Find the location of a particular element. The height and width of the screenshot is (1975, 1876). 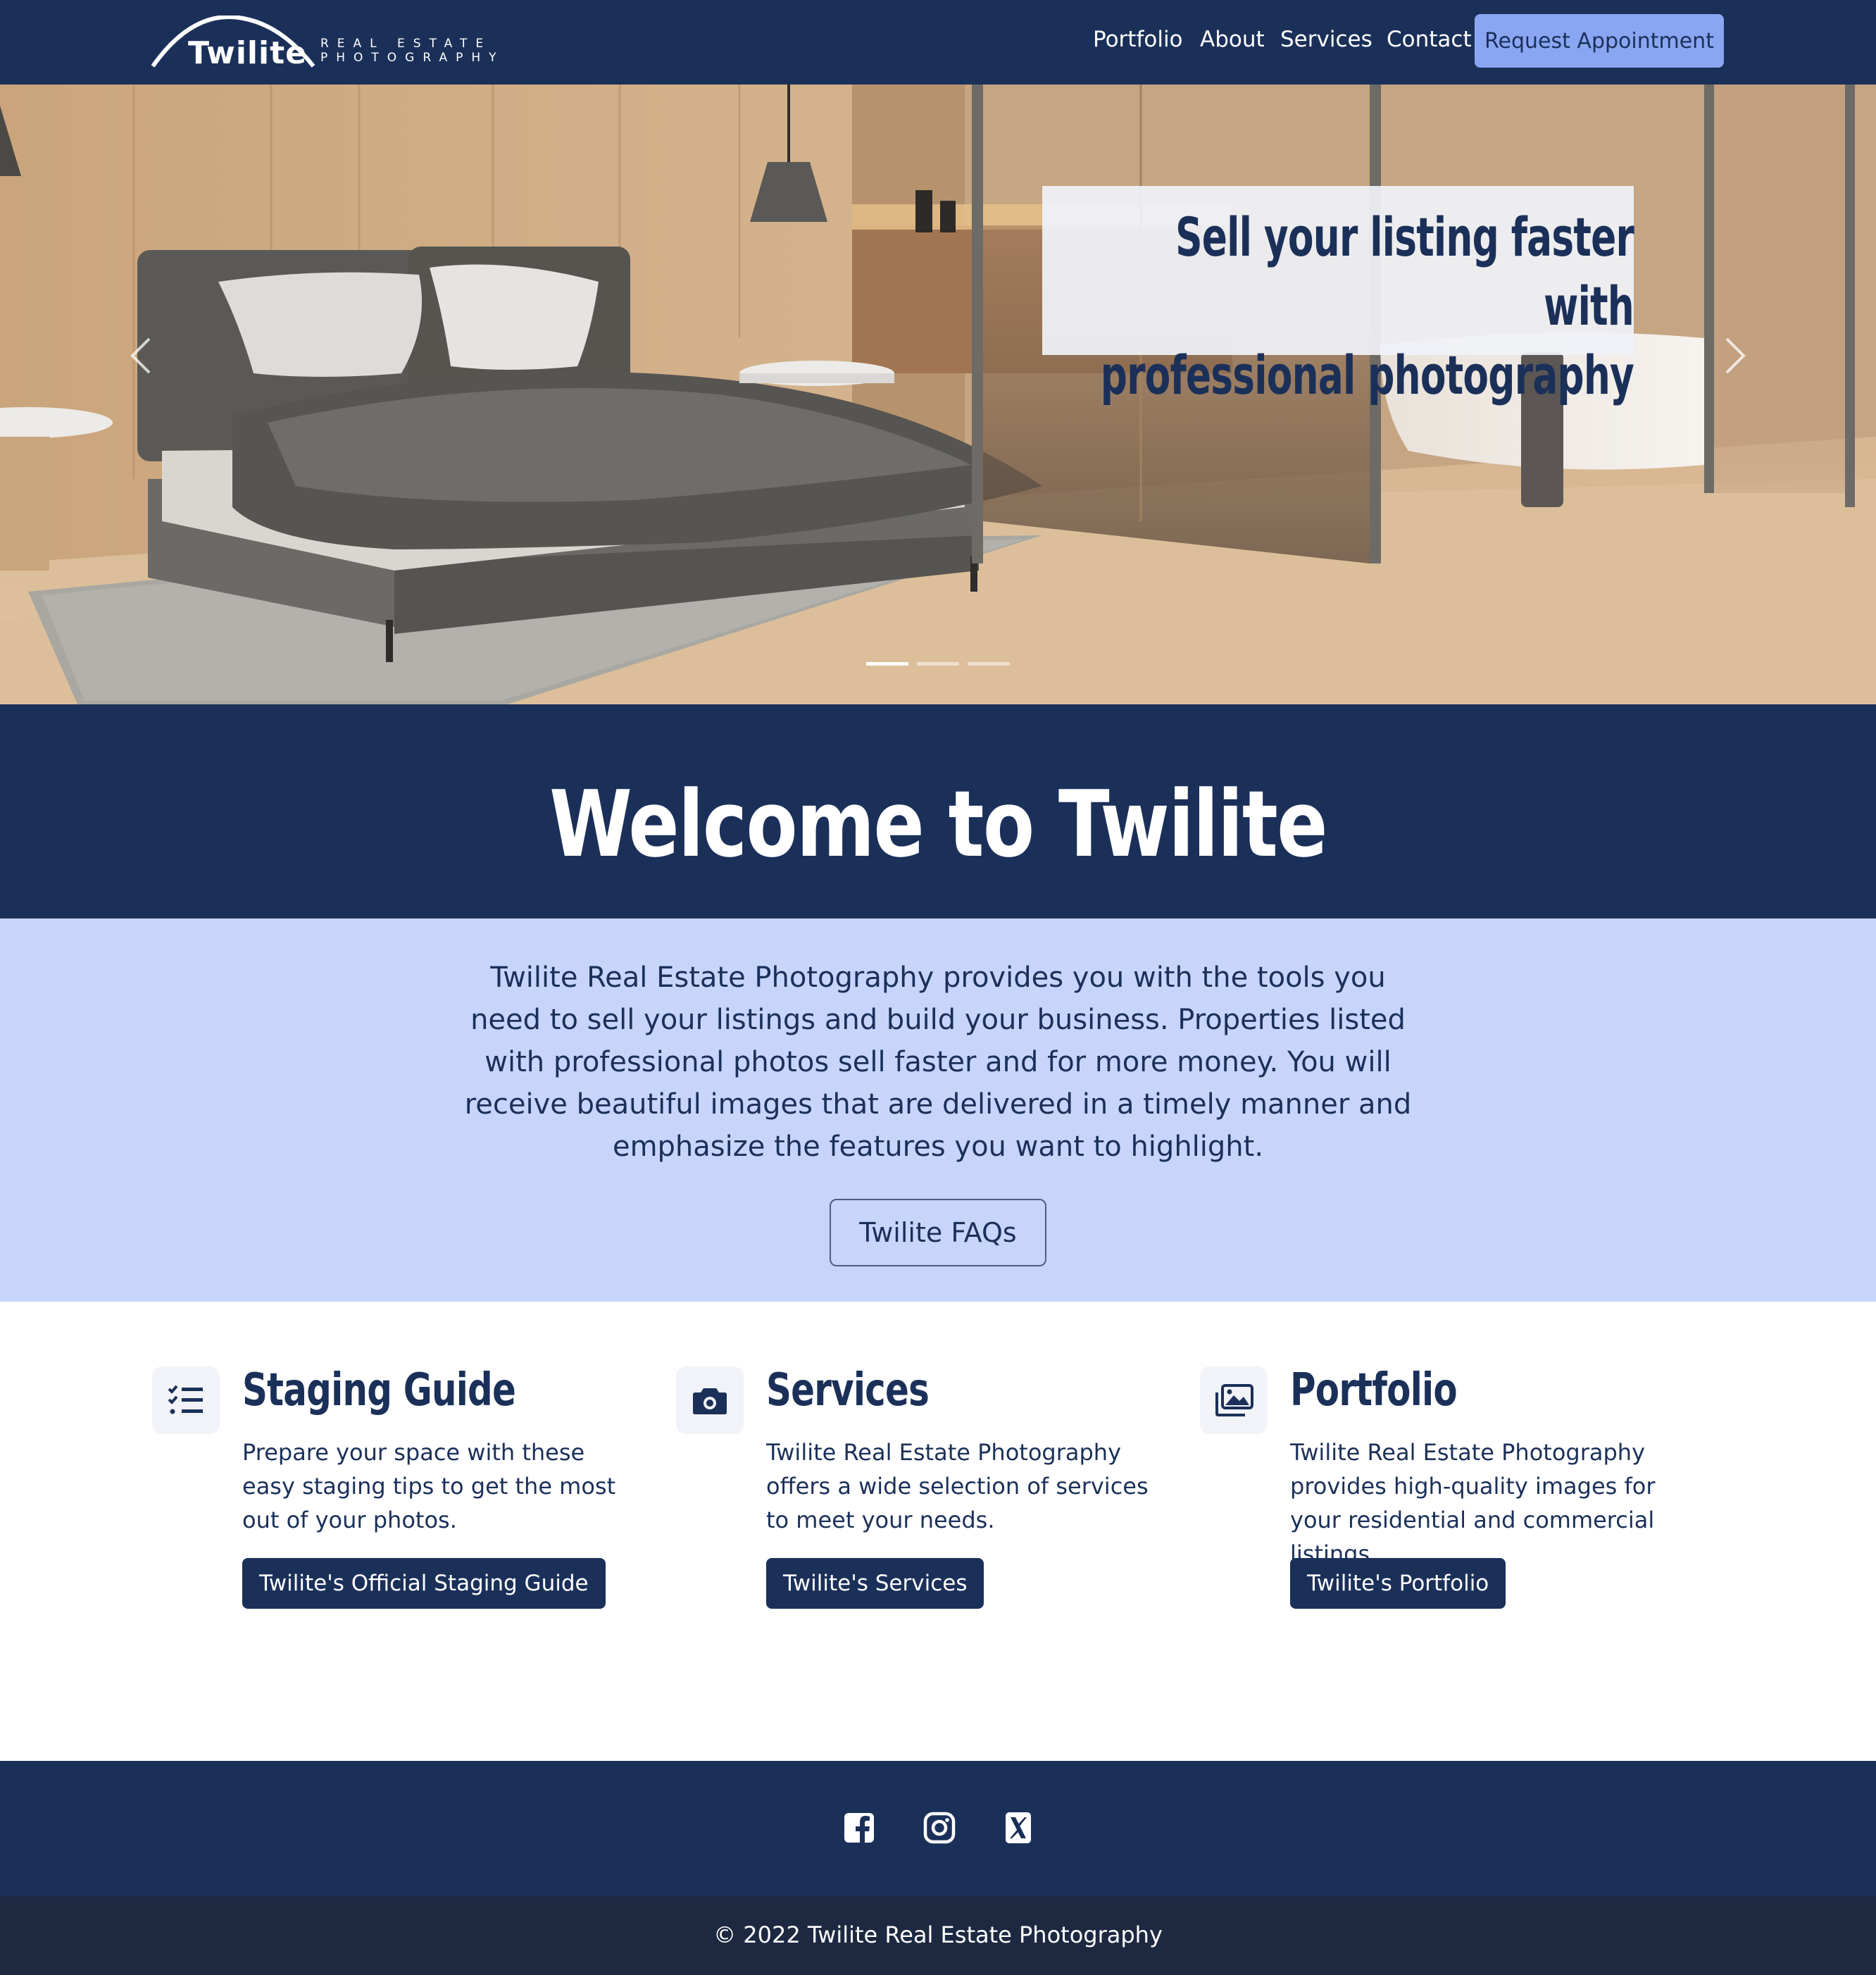

nav-link-services: Services is located at coordinates (1326, 39).